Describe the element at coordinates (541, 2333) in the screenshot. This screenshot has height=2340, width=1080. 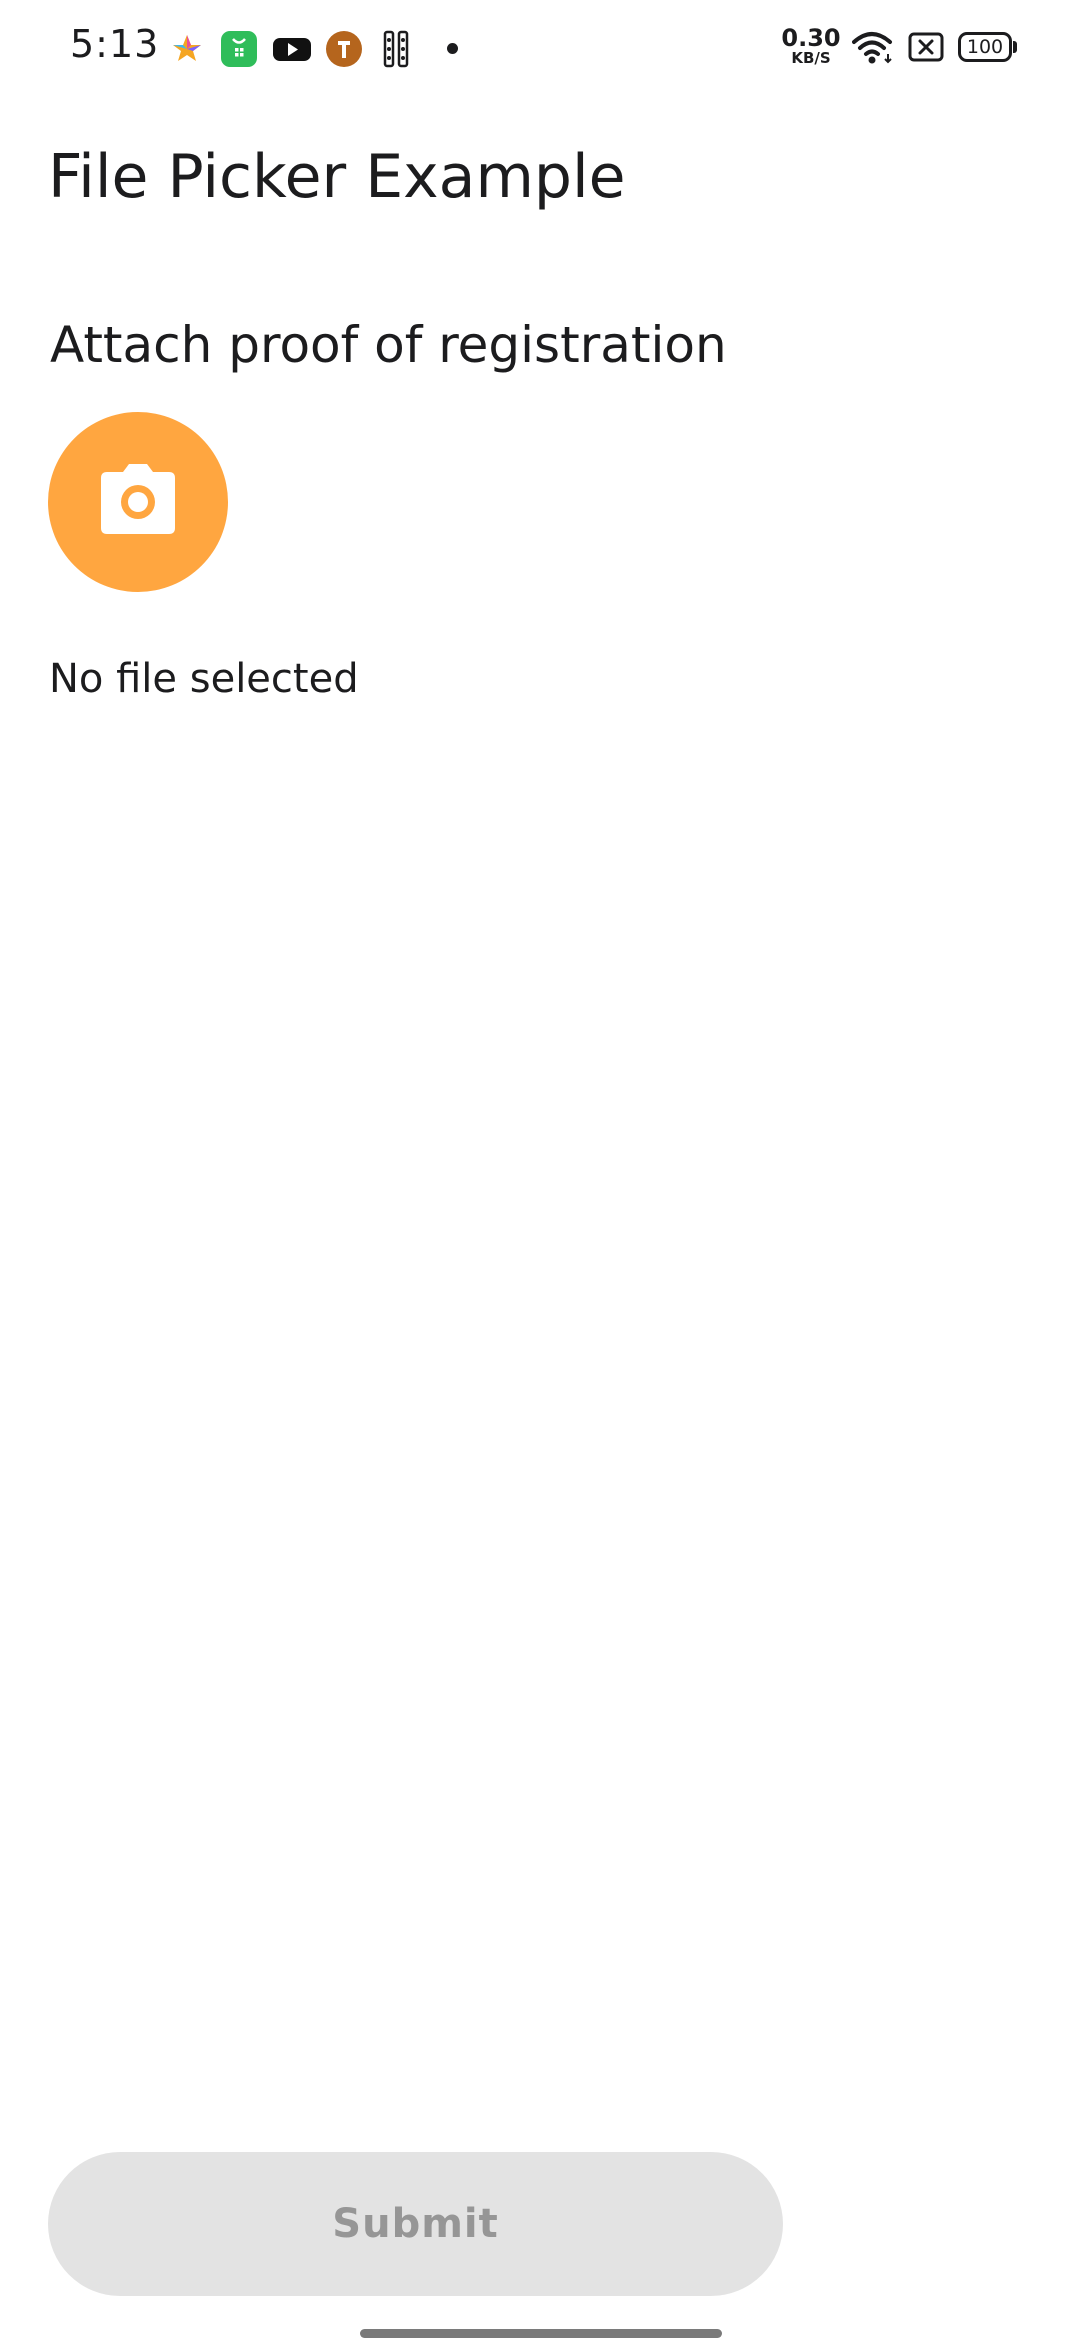
I see `home-indicator` at that location.